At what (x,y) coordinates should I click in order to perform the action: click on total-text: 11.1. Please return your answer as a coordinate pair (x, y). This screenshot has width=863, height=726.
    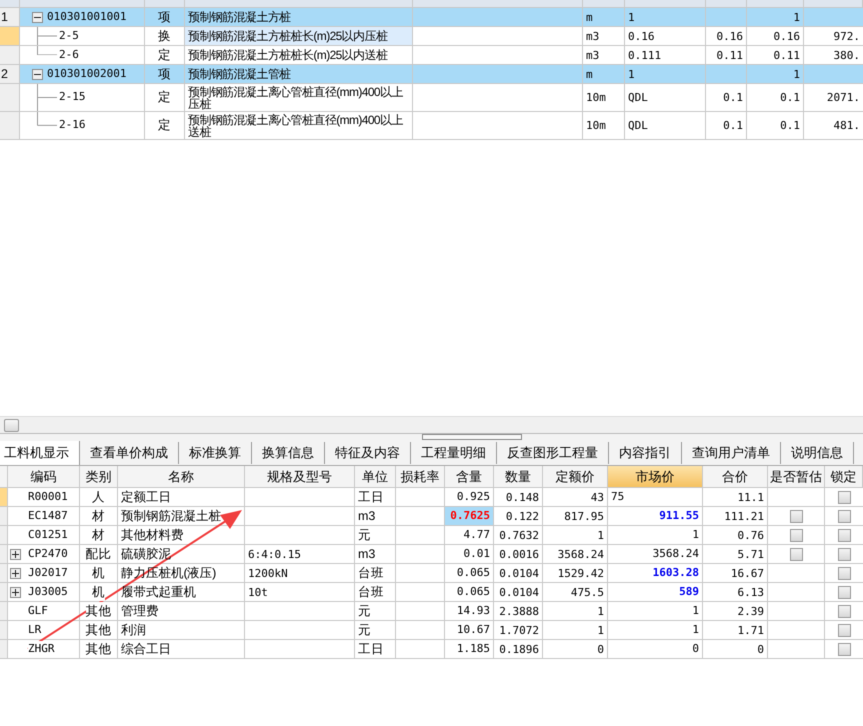
    Looking at the image, I should click on (751, 497).